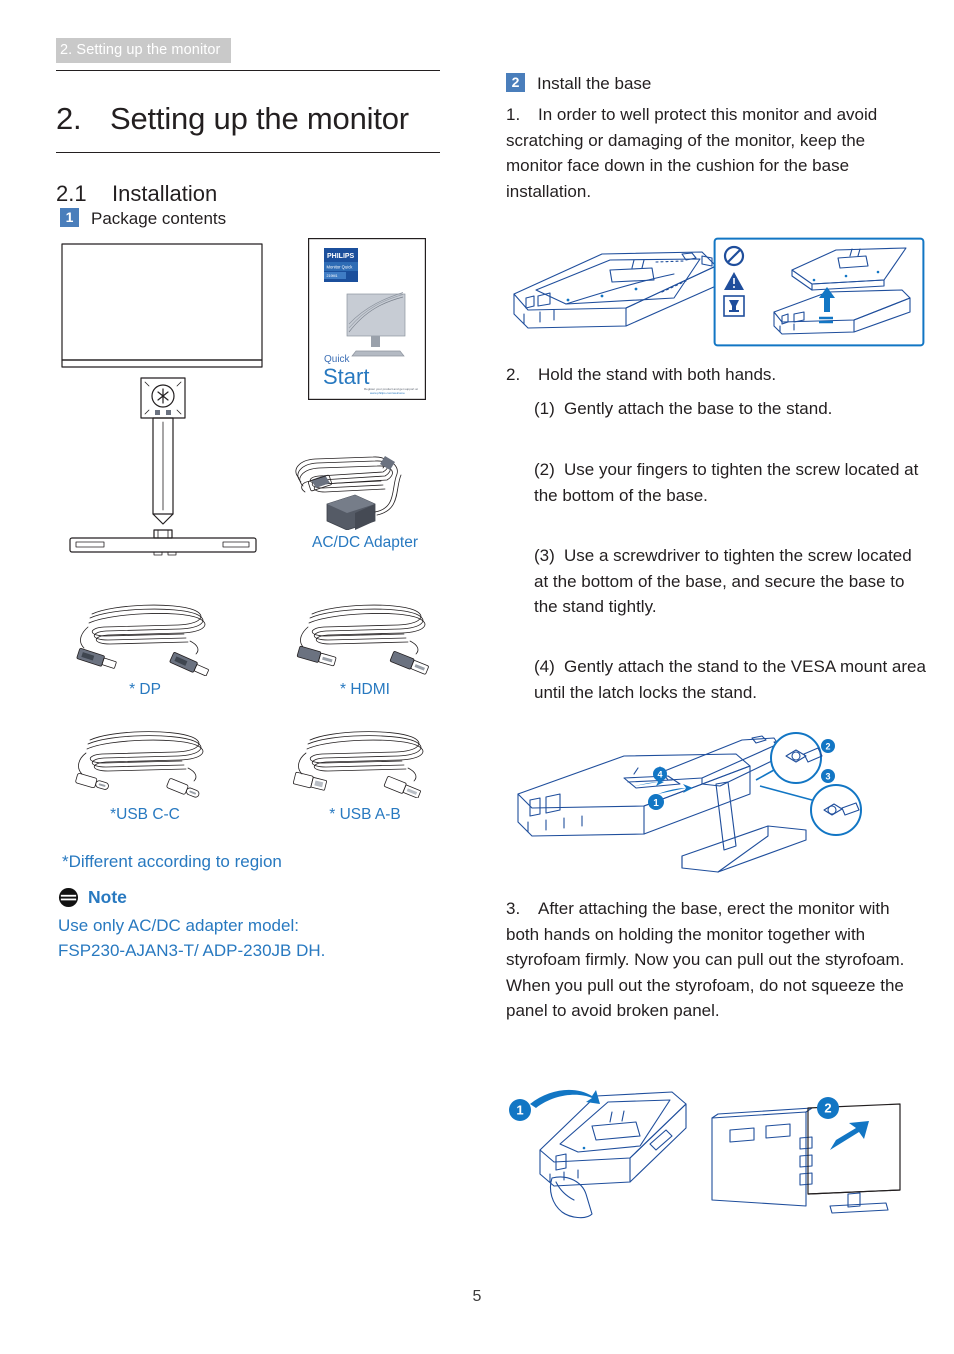 The width and height of the screenshot is (954, 1354). I want to click on page-title: 2. Setting up the monitor, so click(232, 119).